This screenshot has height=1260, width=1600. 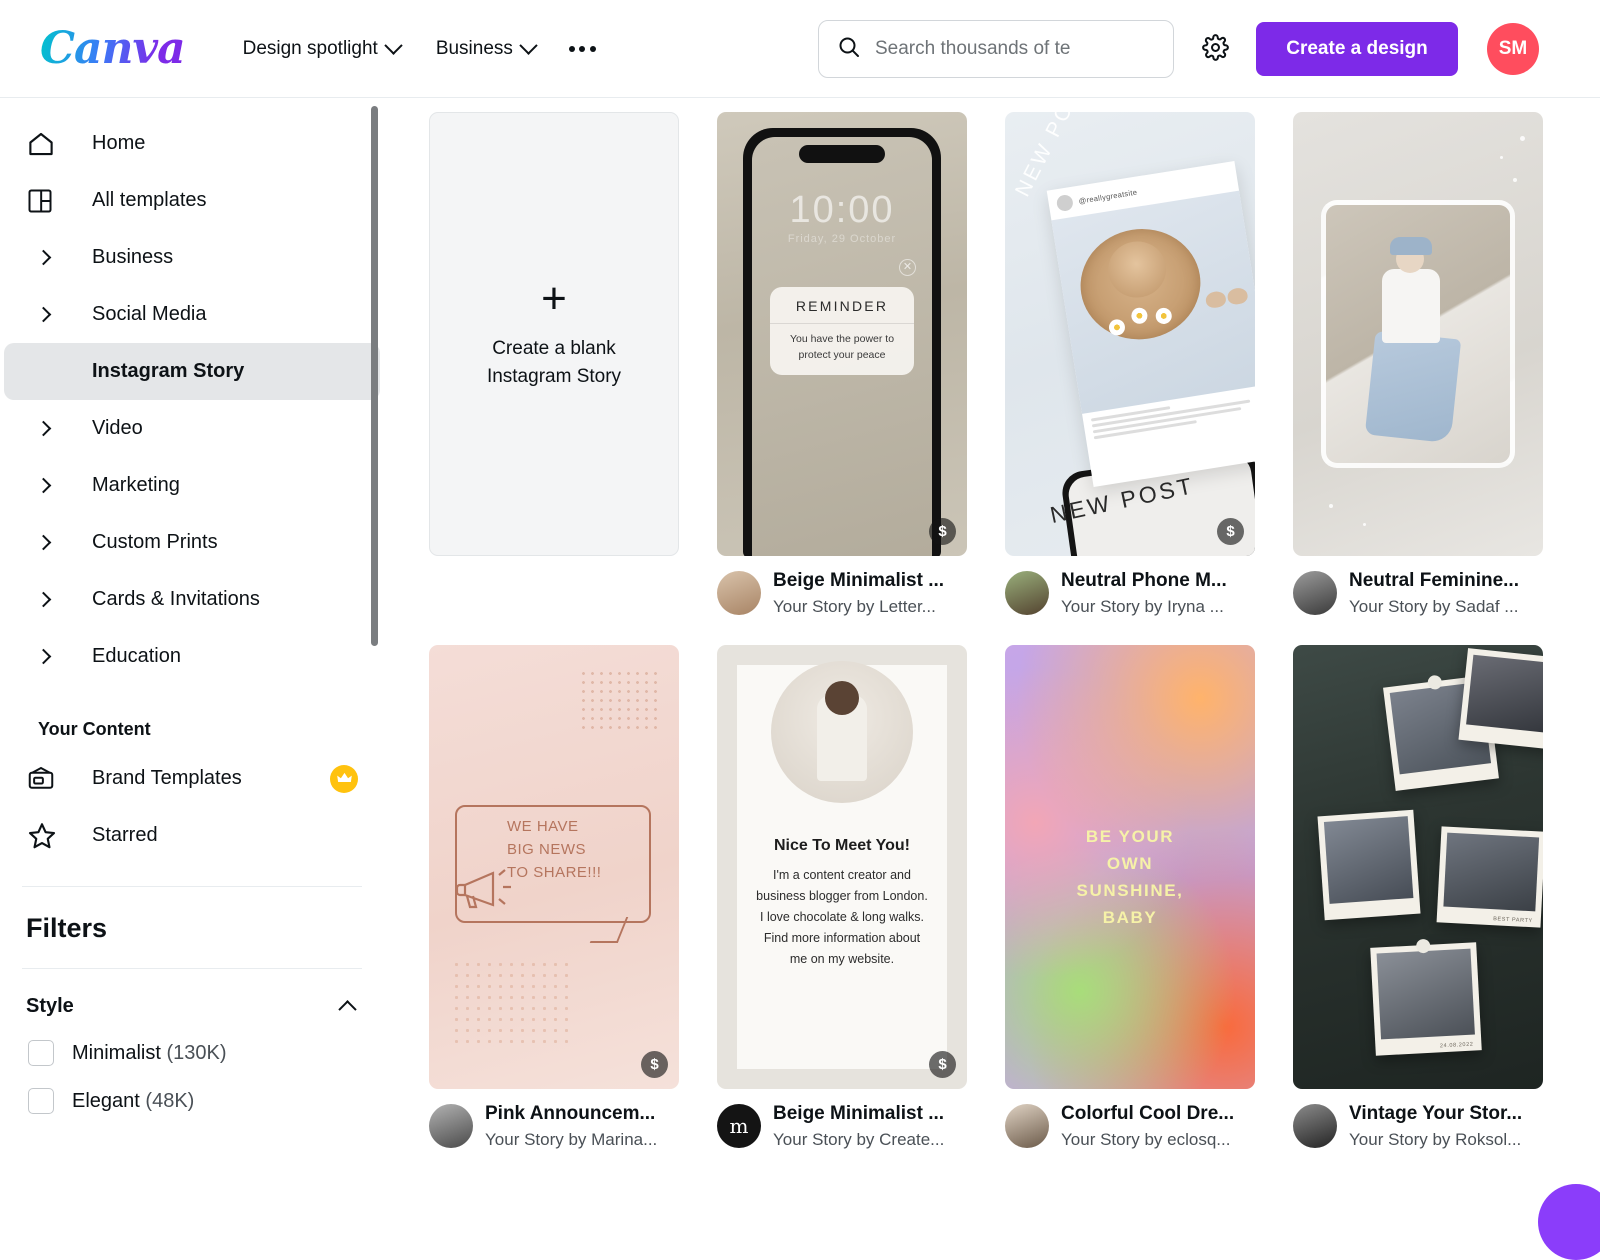 What do you see at coordinates (1368, 865) in the screenshot?
I see `polaroid-photo` at bounding box center [1368, 865].